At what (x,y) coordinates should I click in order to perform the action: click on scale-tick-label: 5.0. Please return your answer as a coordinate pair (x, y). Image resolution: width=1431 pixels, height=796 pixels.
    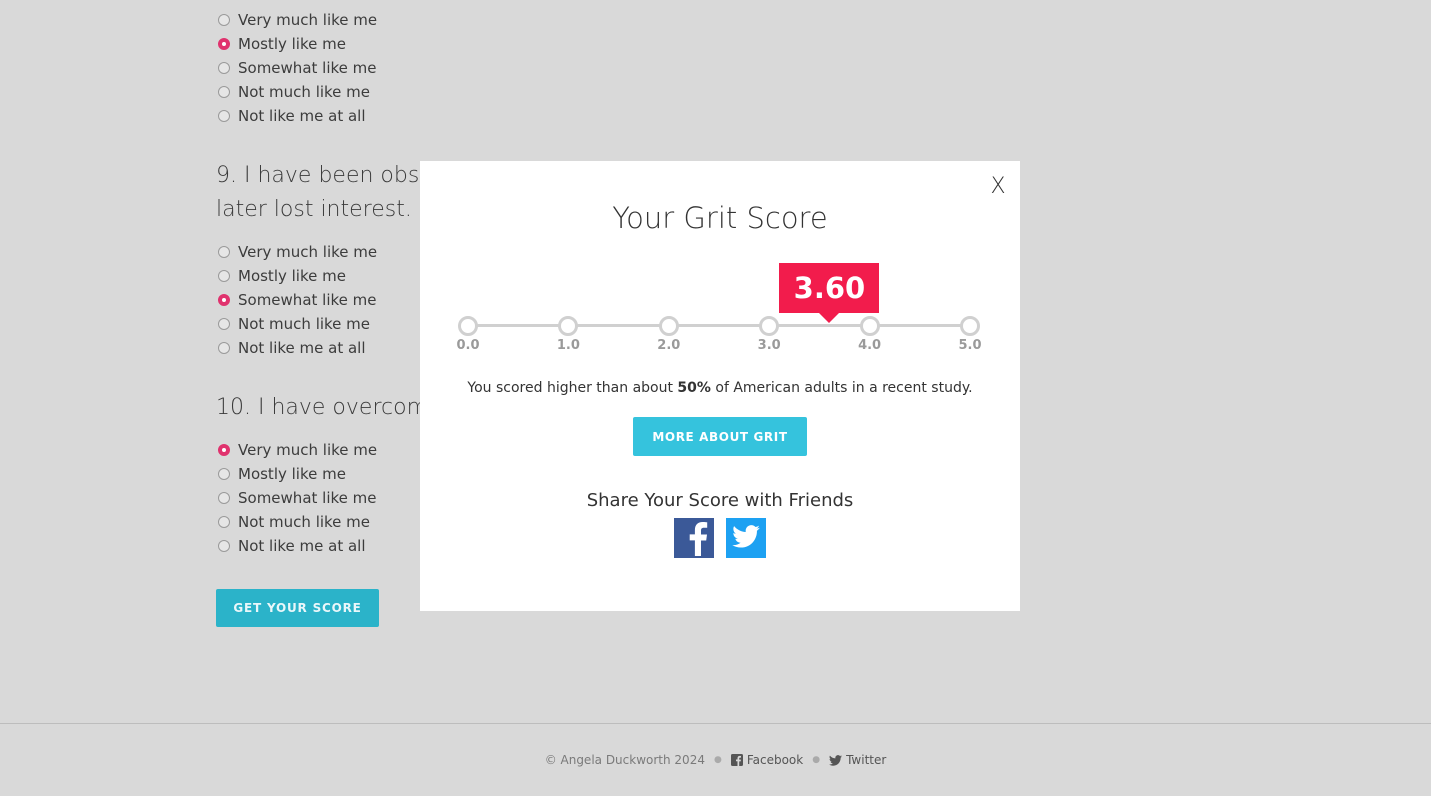
    Looking at the image, I should click on (970, 345).